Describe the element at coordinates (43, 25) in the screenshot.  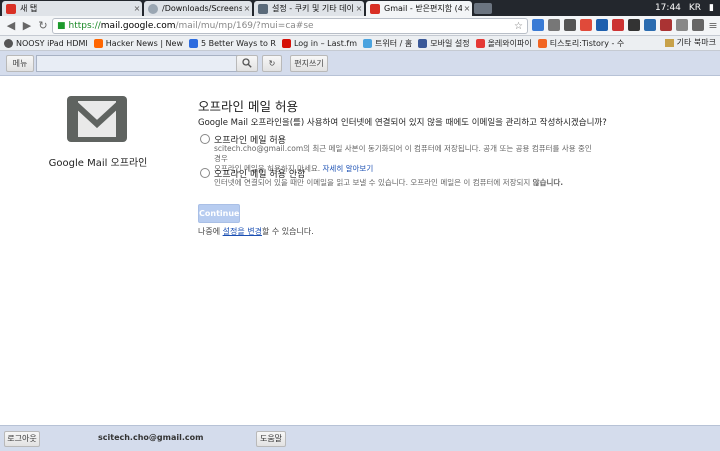
I see `reload-button: ↻` at that location.